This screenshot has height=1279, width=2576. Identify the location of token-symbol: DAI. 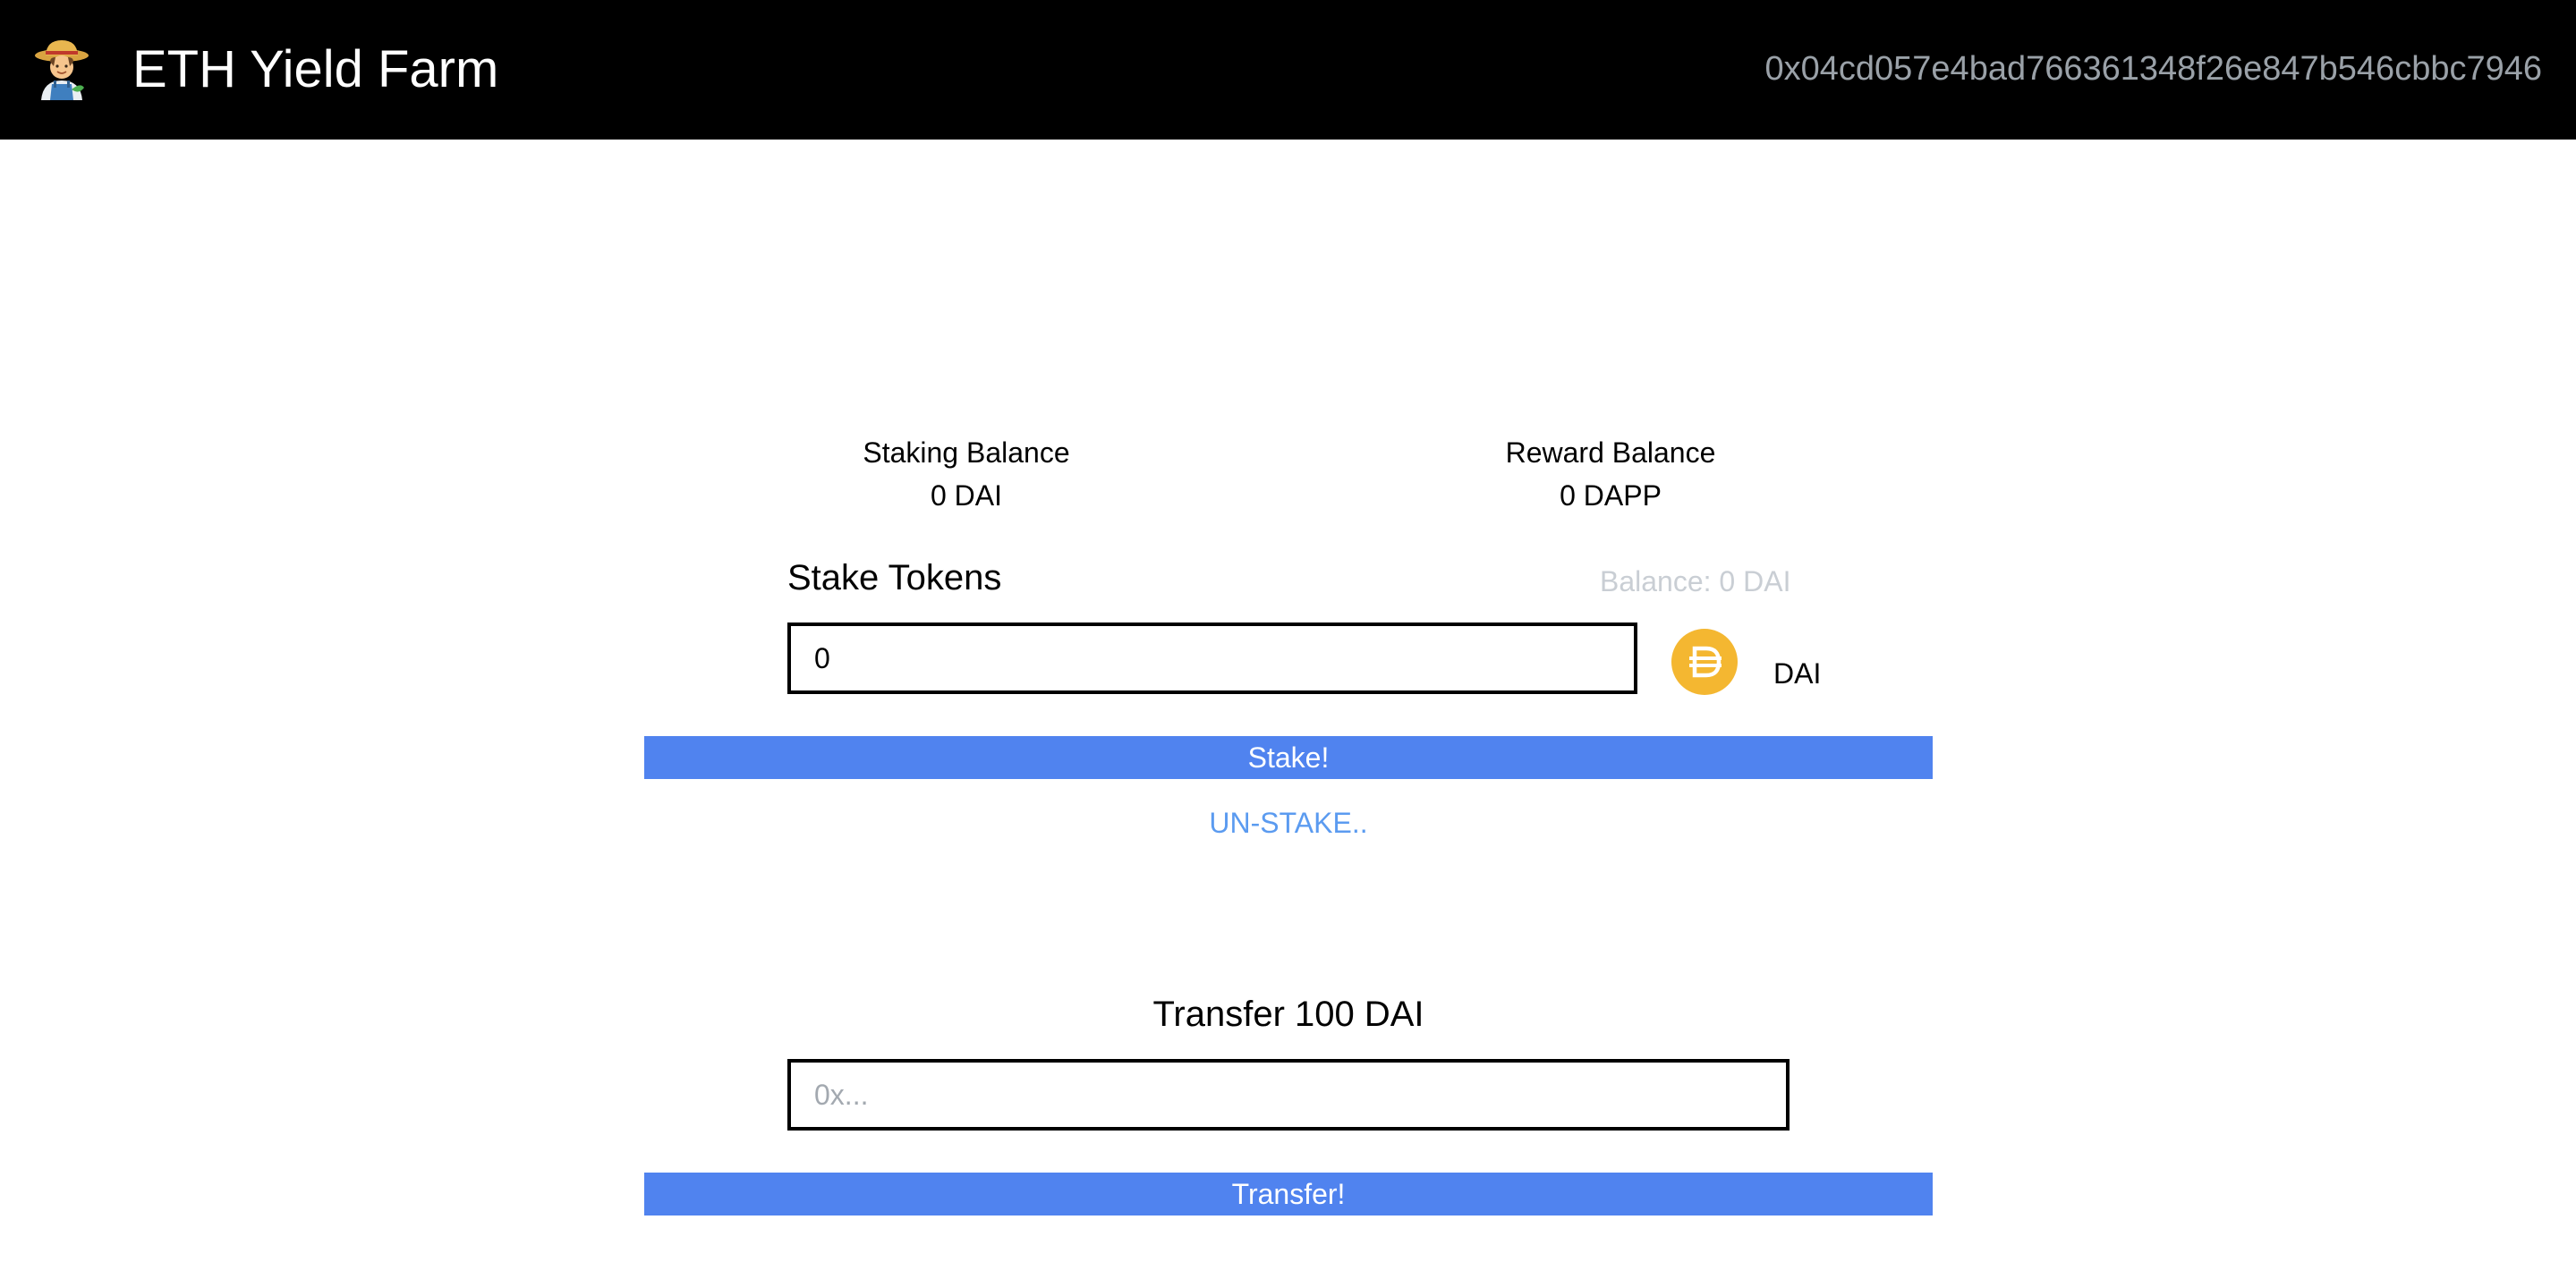
(1797, 674).